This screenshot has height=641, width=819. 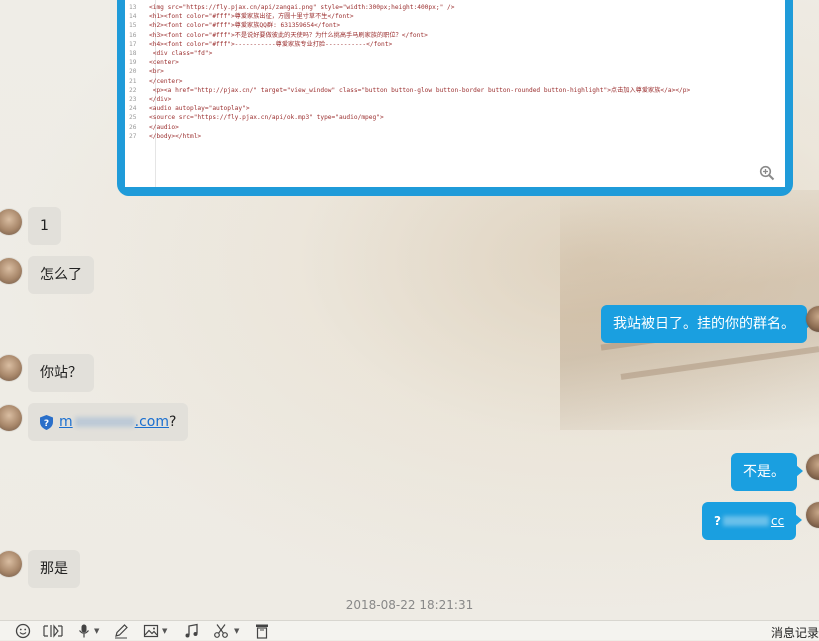 What do you see at coordinates (133, 72) in the screenshot?
I see `line-number: 20` at bounding box center [133, 72].